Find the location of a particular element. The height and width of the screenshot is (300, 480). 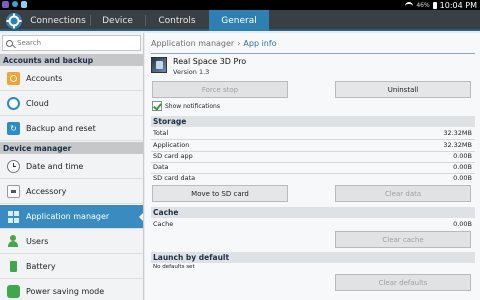

storage-row-data: Data 0.00B is located at coordinates (312, 167).